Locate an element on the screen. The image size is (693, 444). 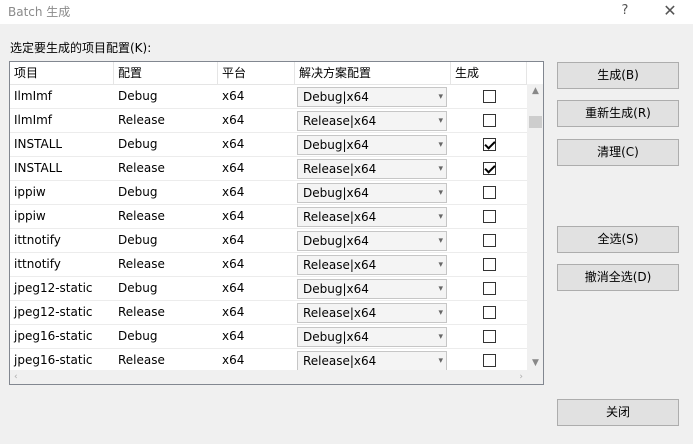
scroll-down-arrow-icon: ▼ is located at coordinates (535, 363).